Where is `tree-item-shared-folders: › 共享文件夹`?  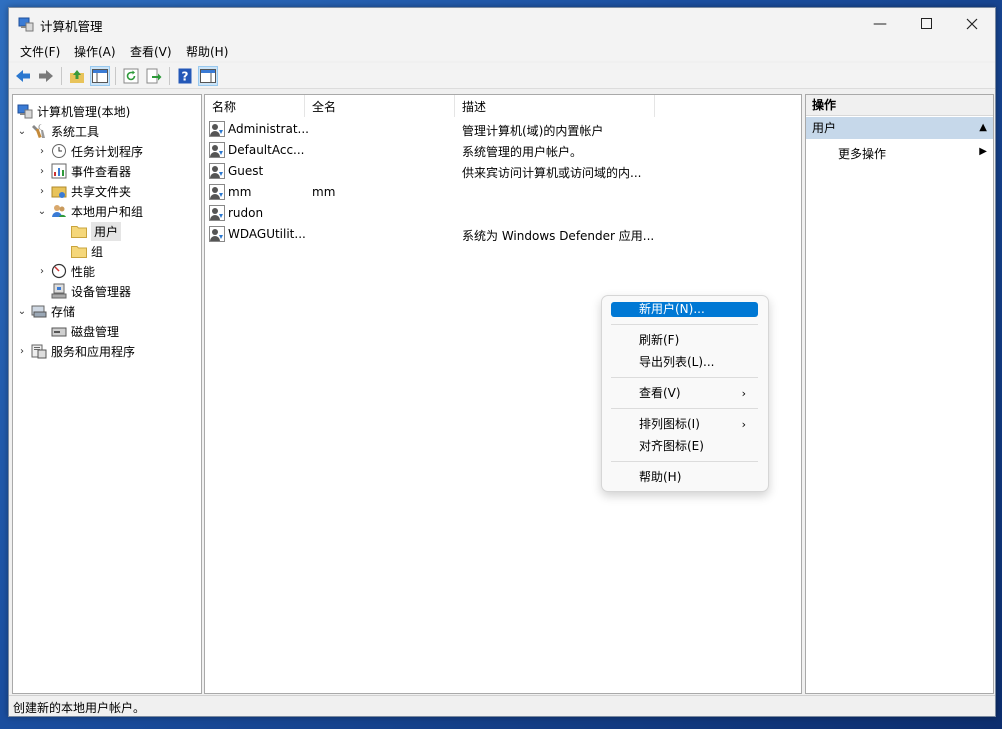
tree-item-shared-folders: › 共享文件夹 is located at coordinates (84, 191).